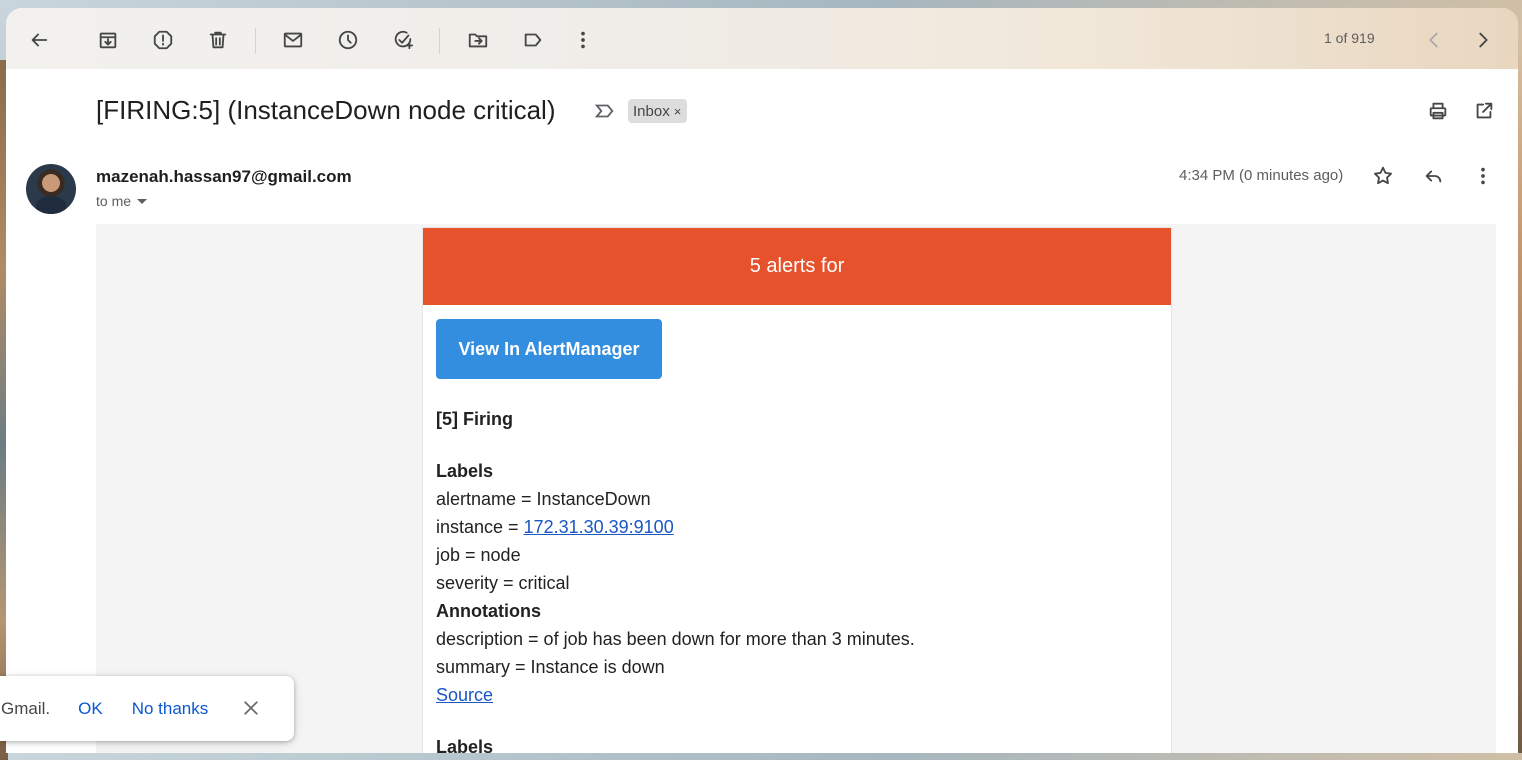 The width and height of the screenshot is (1522, 760). I want to click on message-toolbar: 1 of 919, so click(762, 38).